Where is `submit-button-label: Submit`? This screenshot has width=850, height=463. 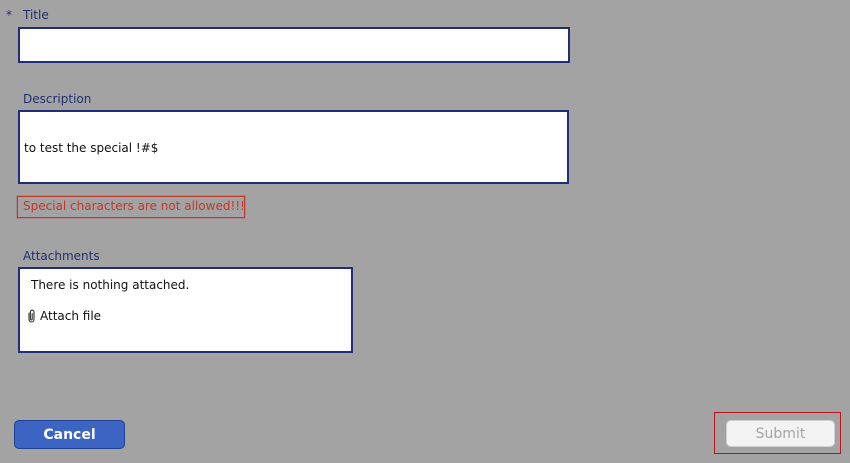 submit-button-label: Submit is located at coordinates (780, 433).